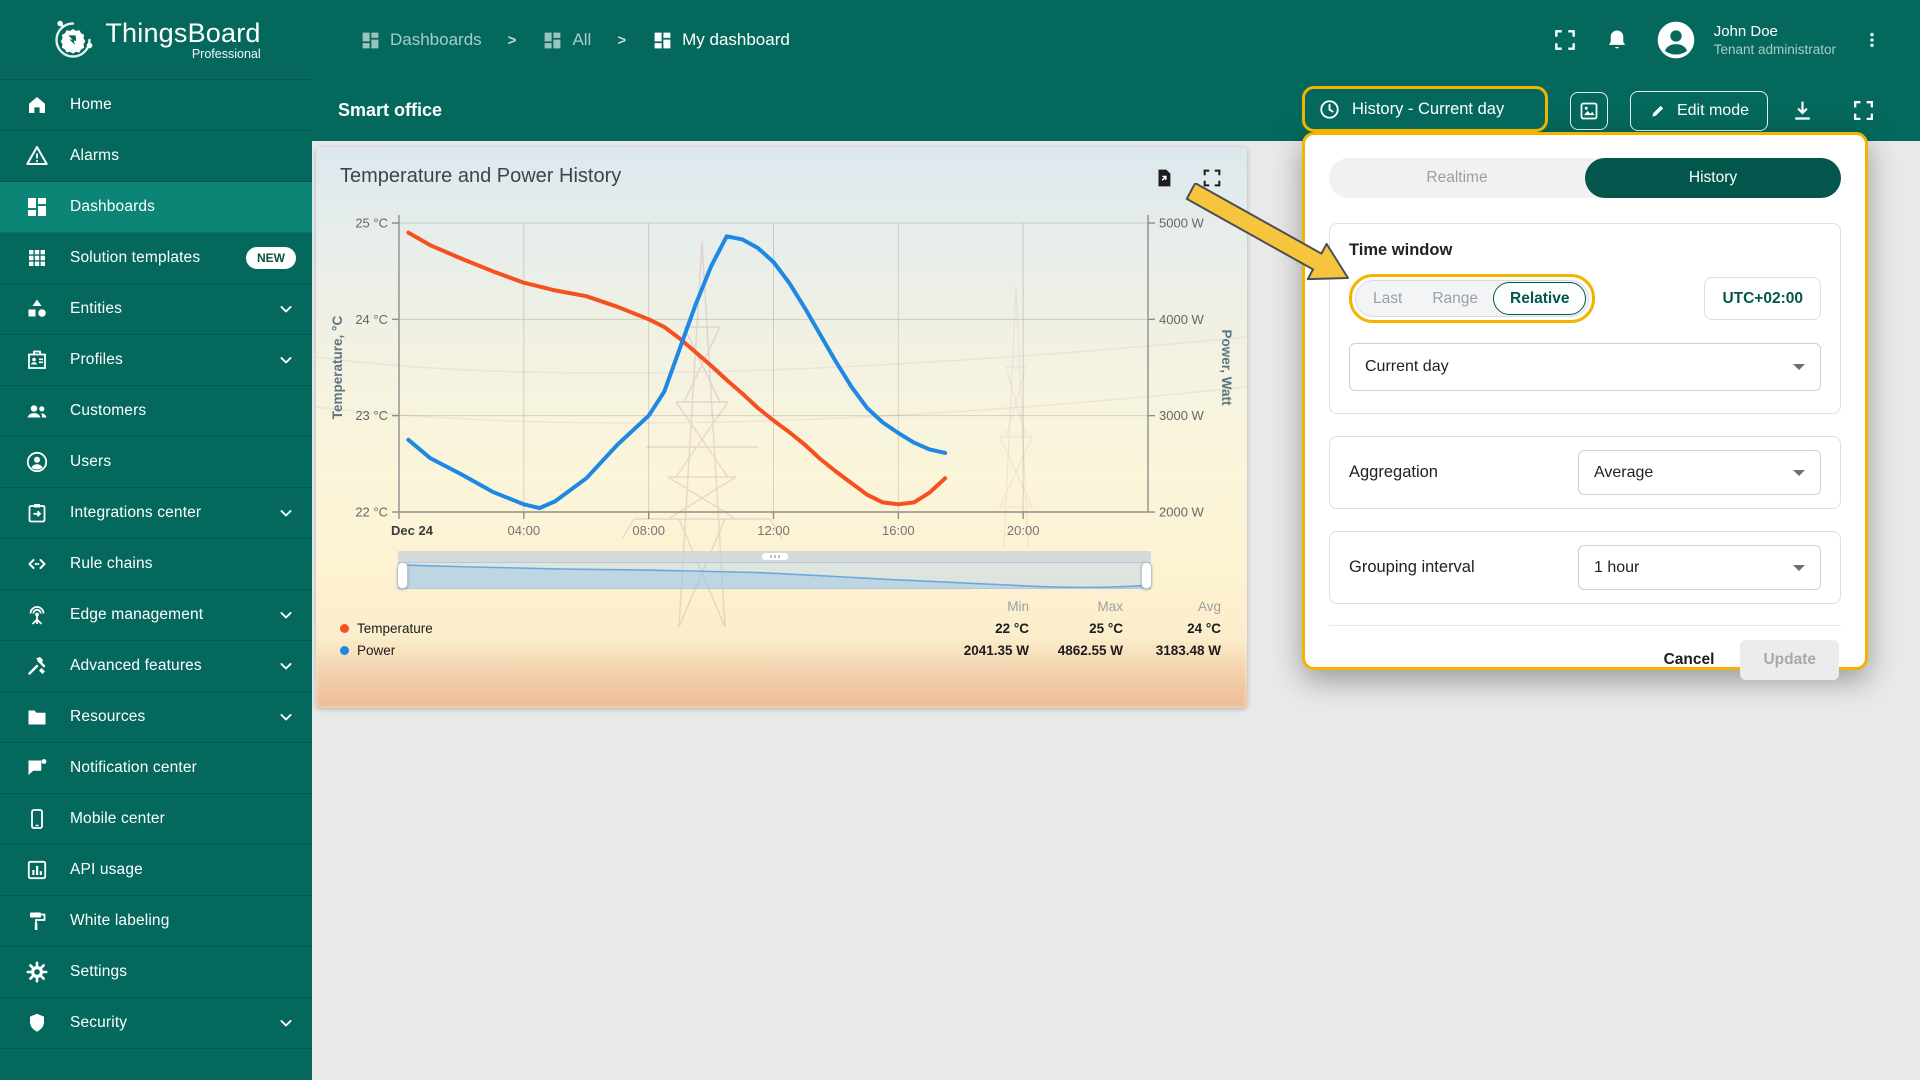 This screenshot has height=1080, width=1920. What do you see at coordinates (1585, 367) in the screenshot?
I see `interval-select: Current day` at bounding box center [1585, 367].